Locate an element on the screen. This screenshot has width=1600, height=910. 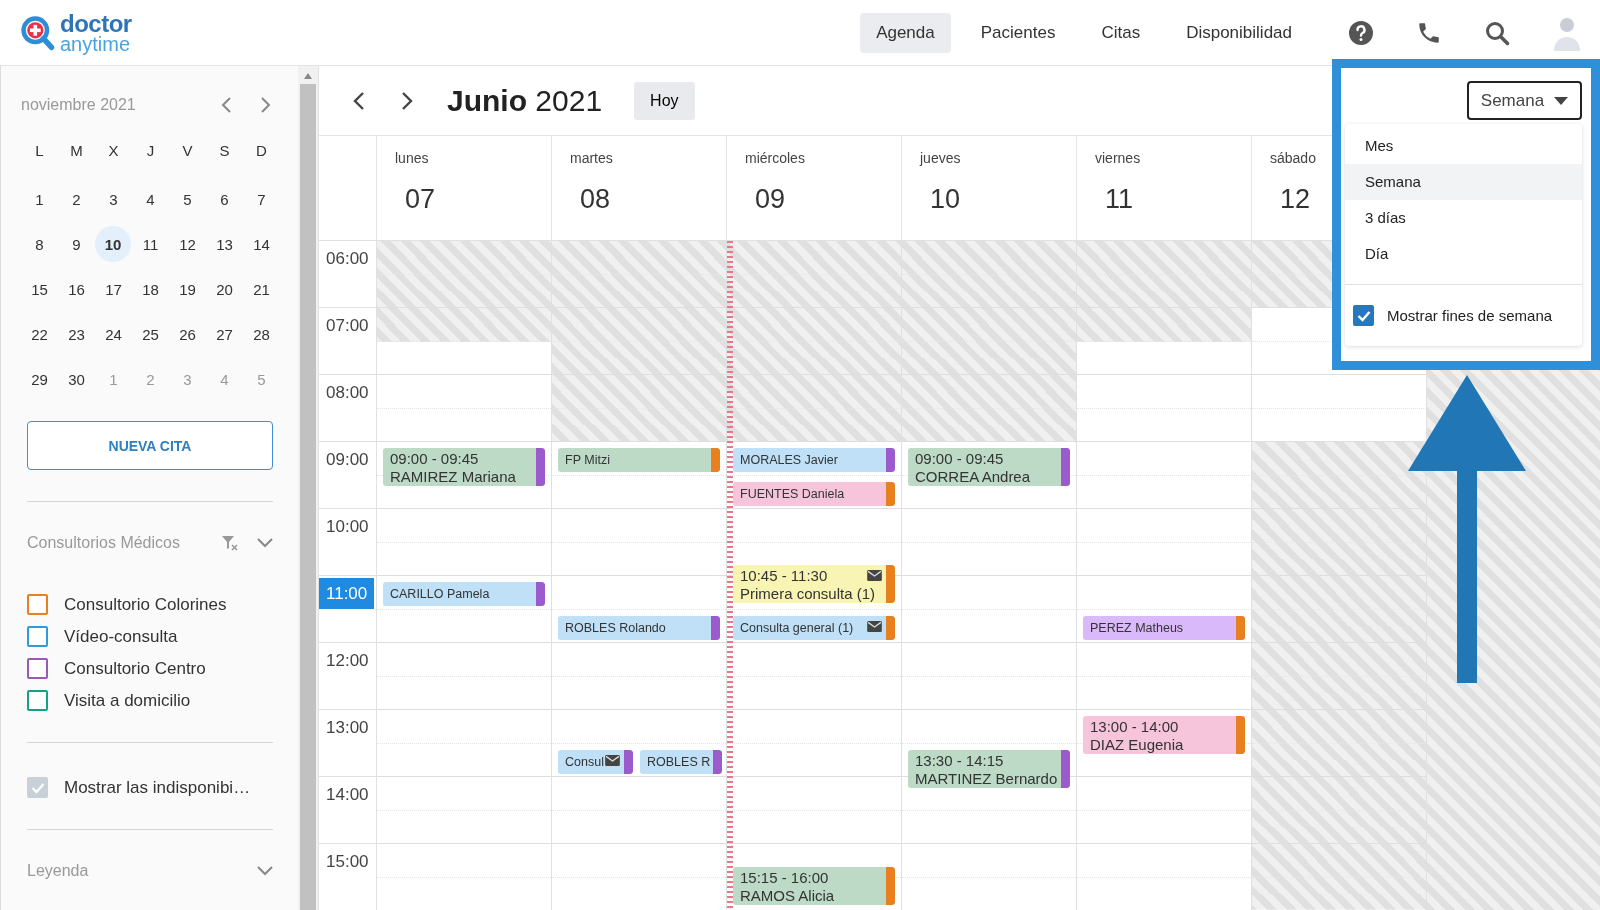
appointment: CARILLO Pamela is located at coordinates (464, 594).